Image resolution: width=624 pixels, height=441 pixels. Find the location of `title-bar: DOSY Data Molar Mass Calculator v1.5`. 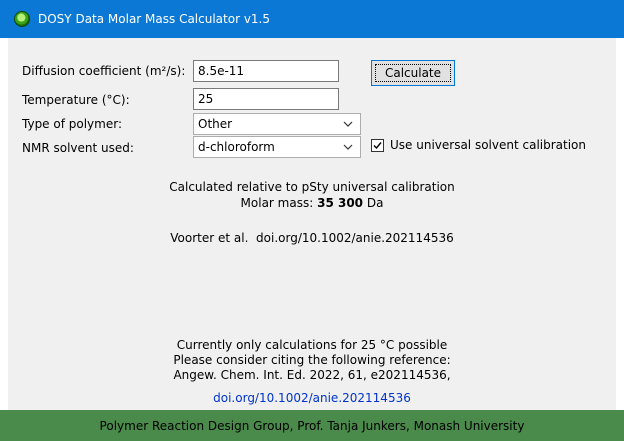

title-bar: DOSY Data Molar Mass Calculator v1.5 is located at coordinates (312, 19).